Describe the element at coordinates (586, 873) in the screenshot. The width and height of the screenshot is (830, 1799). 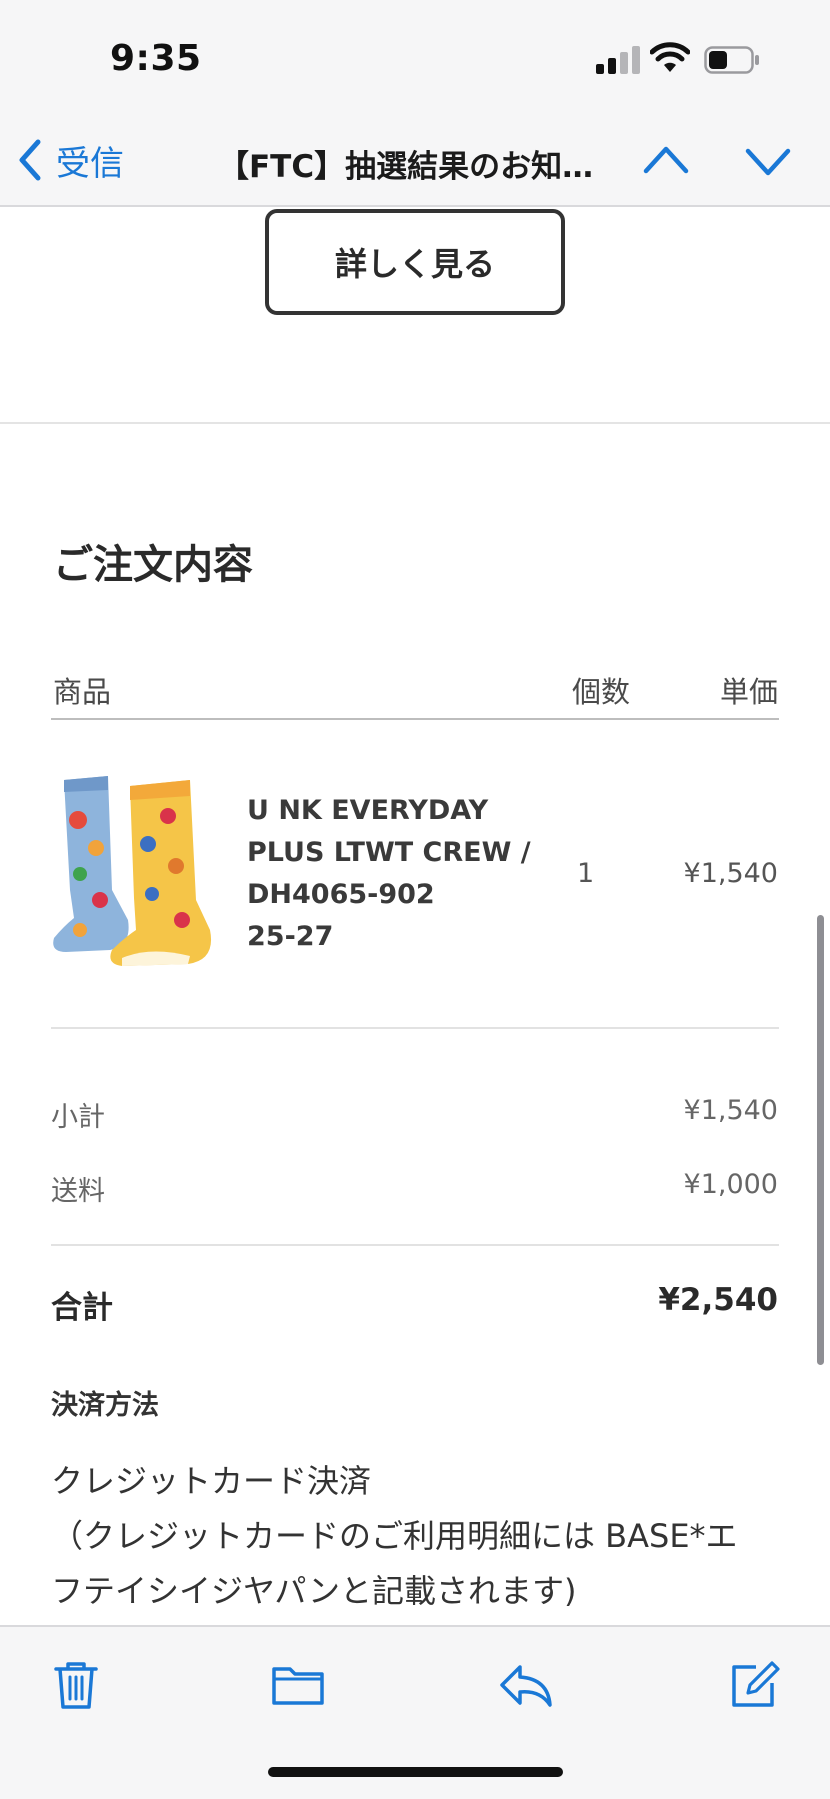
I see `product-quantity: 1` at that location.